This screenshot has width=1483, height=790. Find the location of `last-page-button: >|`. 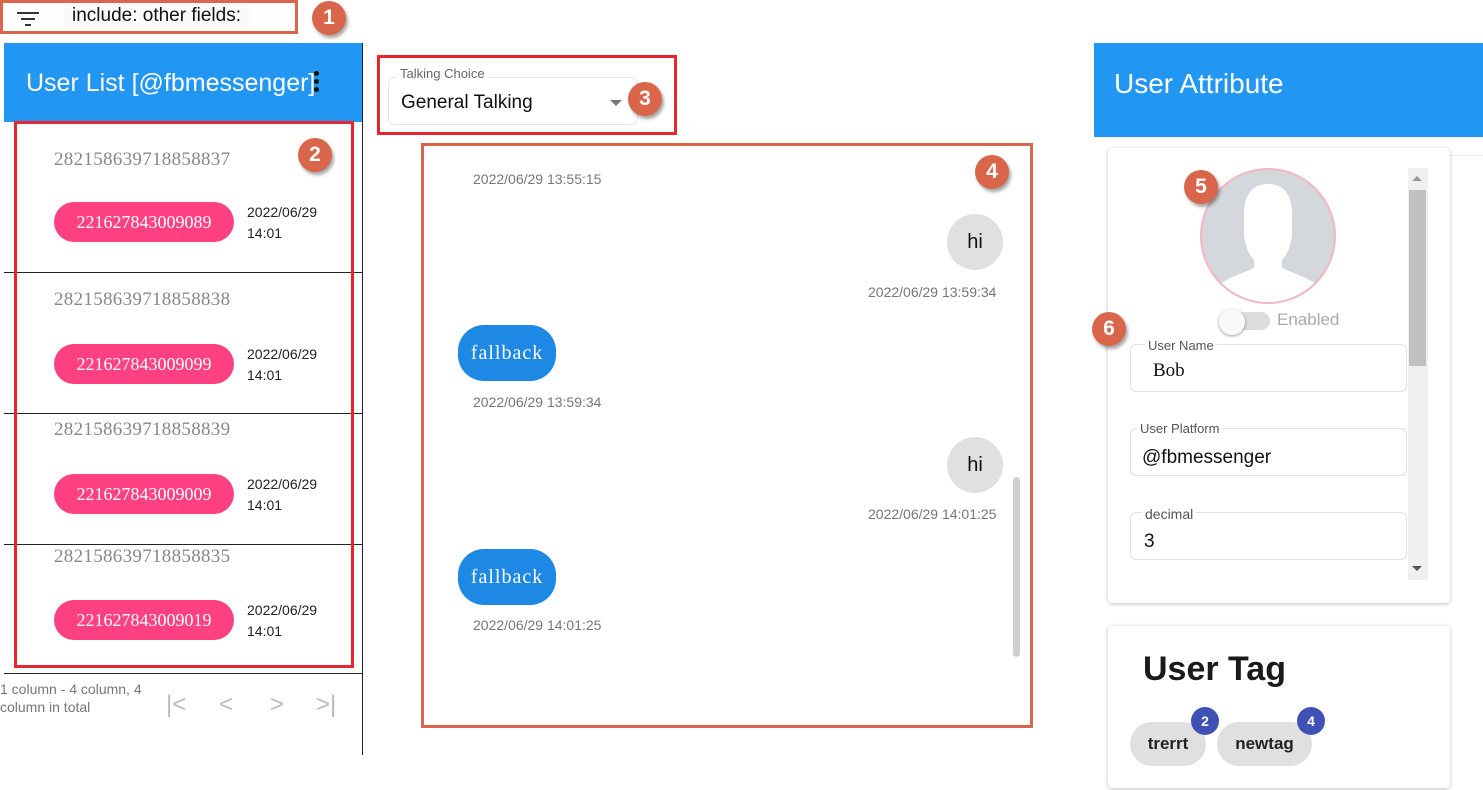

last-page-button: >| is located at coordinates (326, 705).